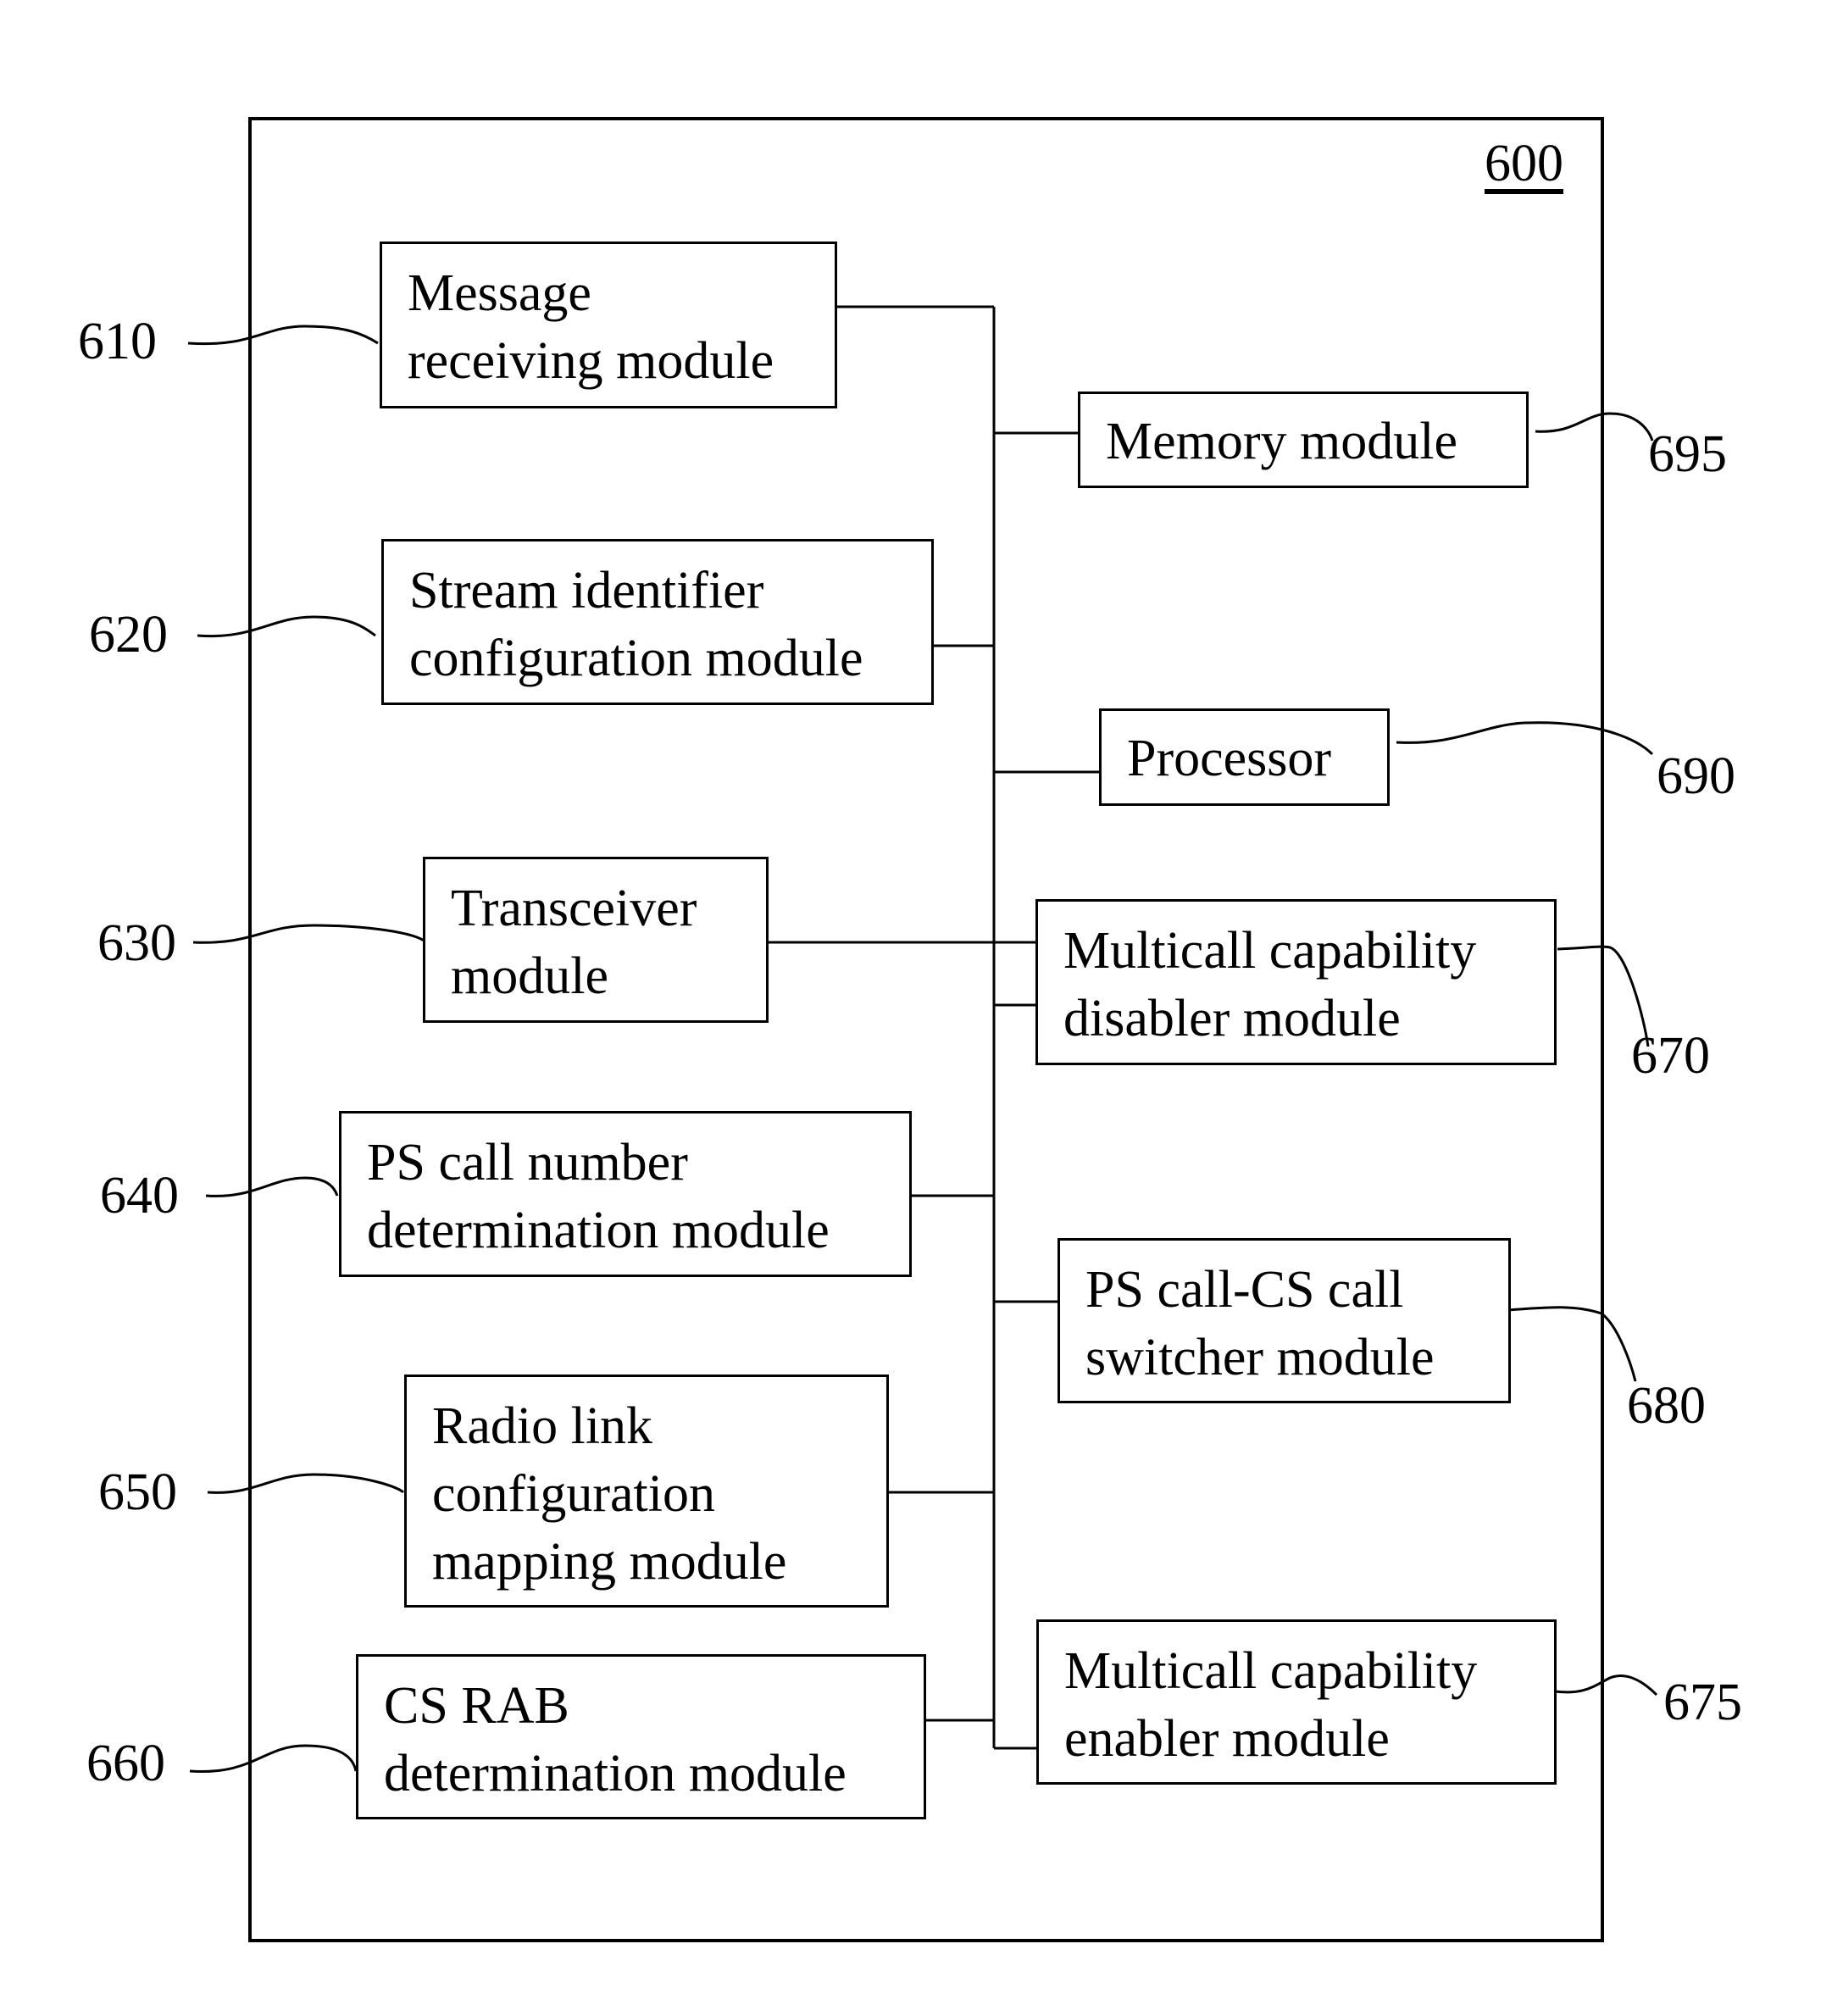 This screenshot has width=1843, height=2016. Describe the element at coordinates (641, 1736) in the screenshot. I see `module-cs-rab: CS RAB determination module` at that location.